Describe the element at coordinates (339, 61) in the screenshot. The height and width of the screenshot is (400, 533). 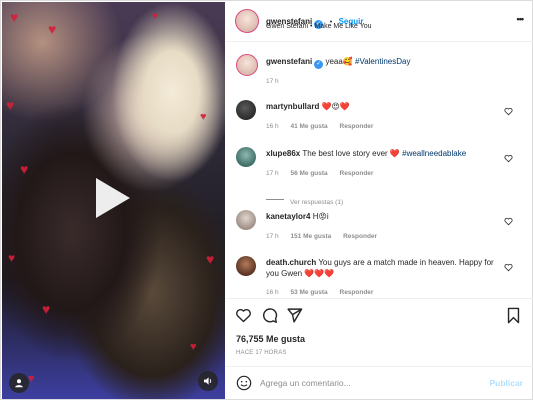
I see `caption-text: yeaa🥰` at that location.